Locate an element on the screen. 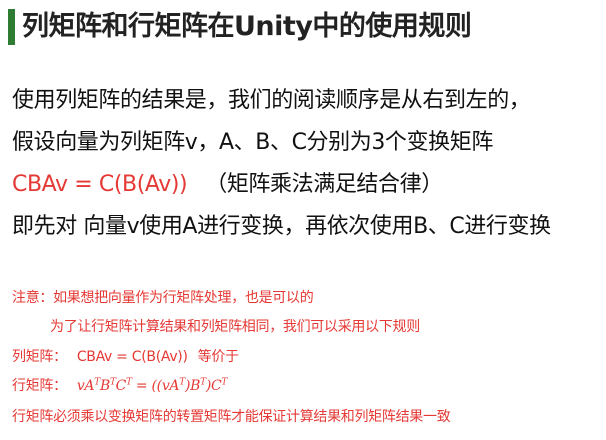  column-matrix-note-formula: CBAv = C(B(Av)) is located at coordinates (132, 357).